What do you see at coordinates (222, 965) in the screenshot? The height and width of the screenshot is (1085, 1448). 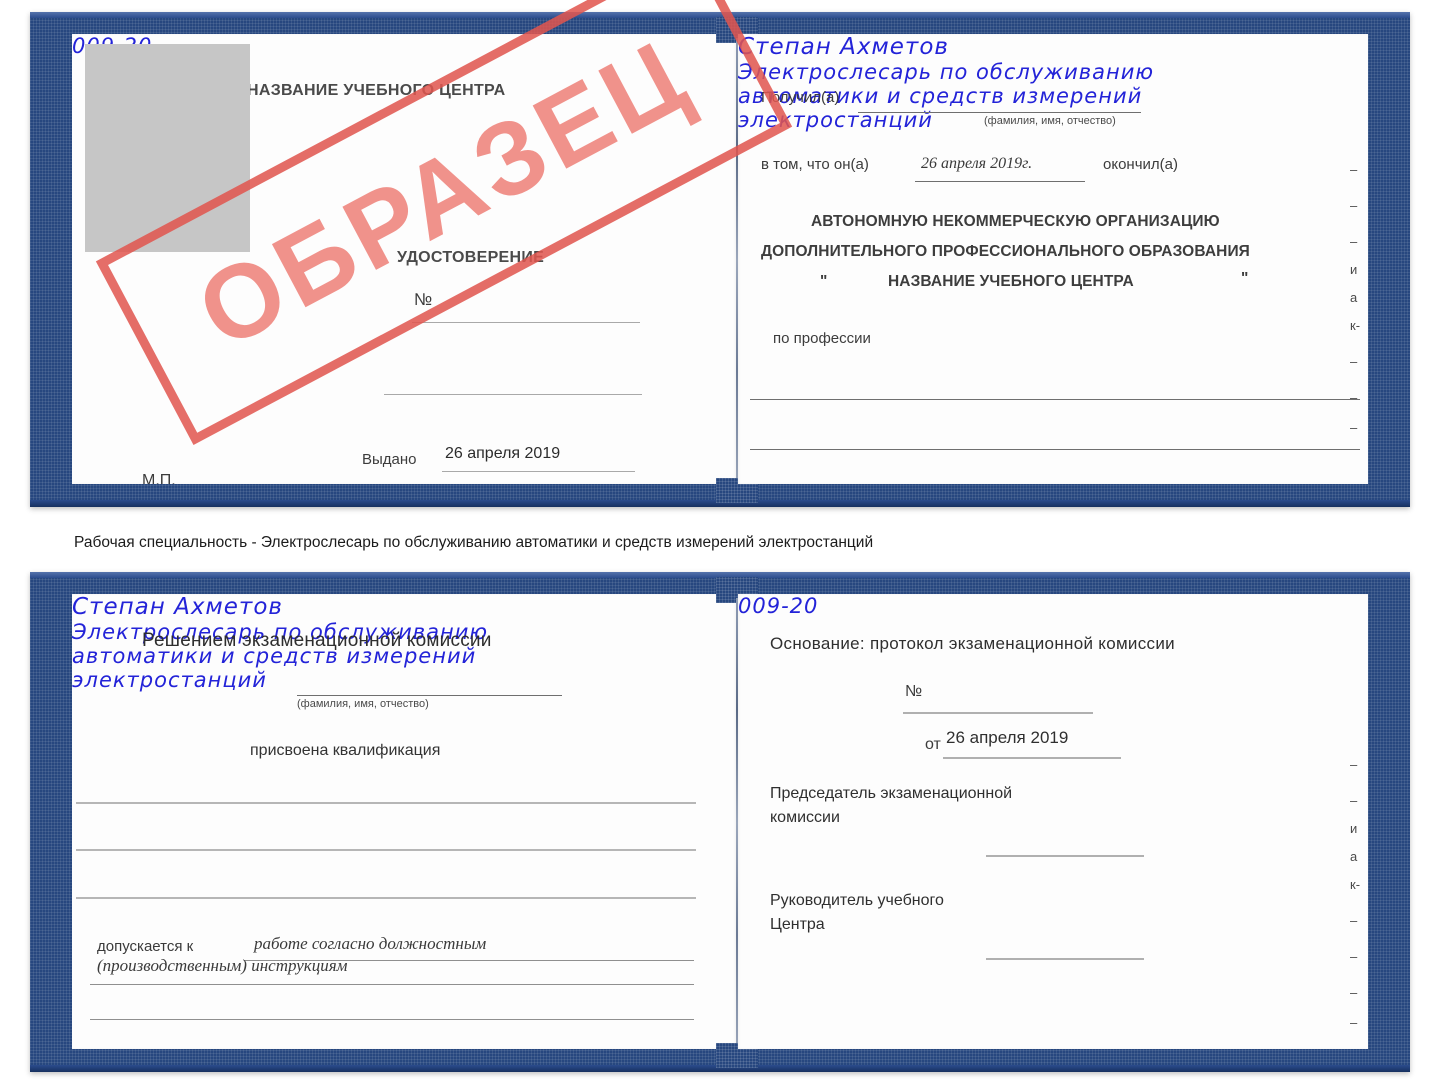 I see `allowed-line-2: (производственным) инструкциям` at bounding box center [222, 965].